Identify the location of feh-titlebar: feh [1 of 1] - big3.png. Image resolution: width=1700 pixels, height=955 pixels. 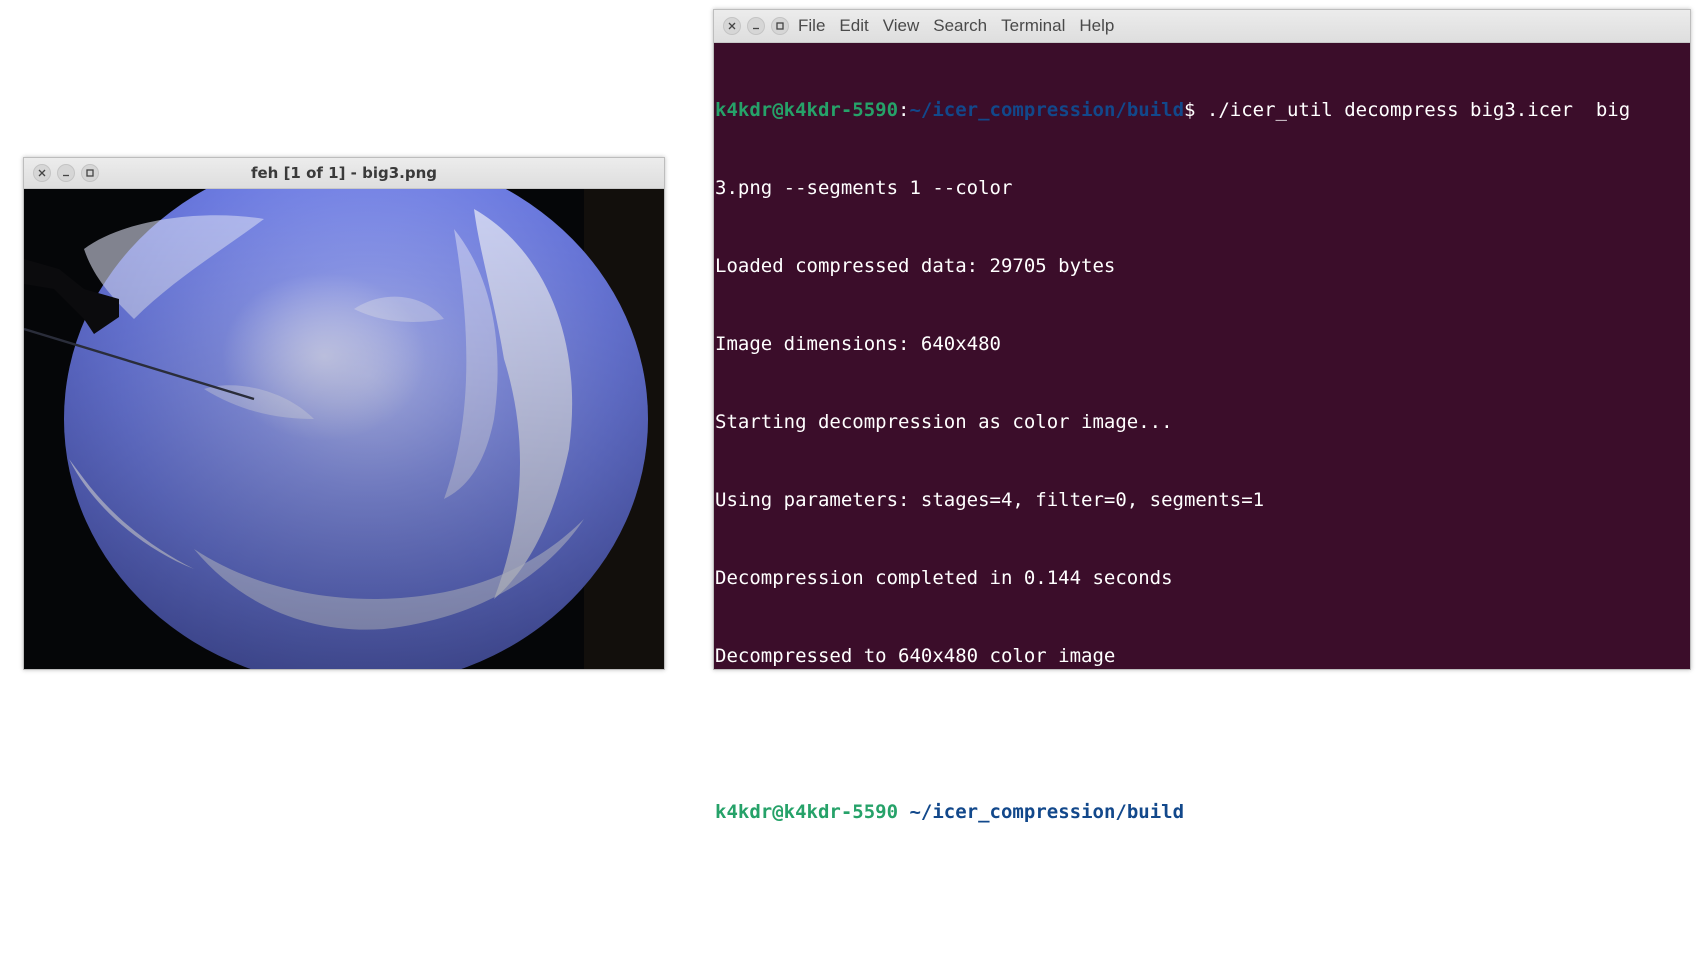
(344, 173).